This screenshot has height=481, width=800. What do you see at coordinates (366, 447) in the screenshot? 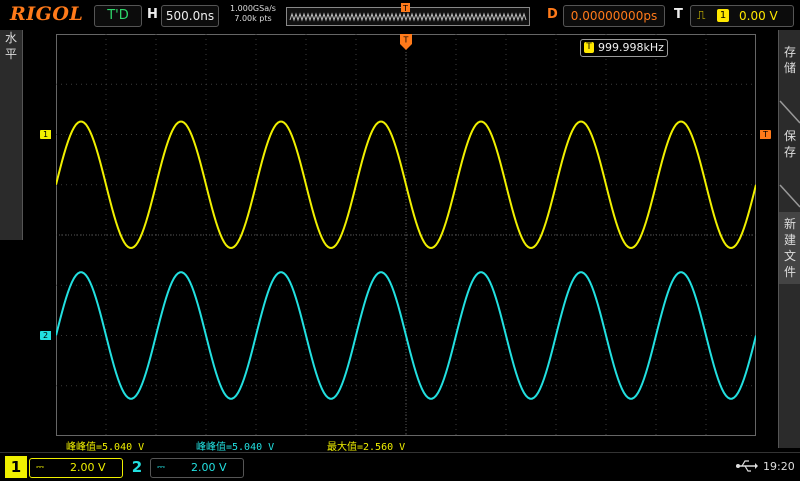
I see `measurement-ch1-vmax: 最大值=2.560 V` at bounding box center [366, 447].